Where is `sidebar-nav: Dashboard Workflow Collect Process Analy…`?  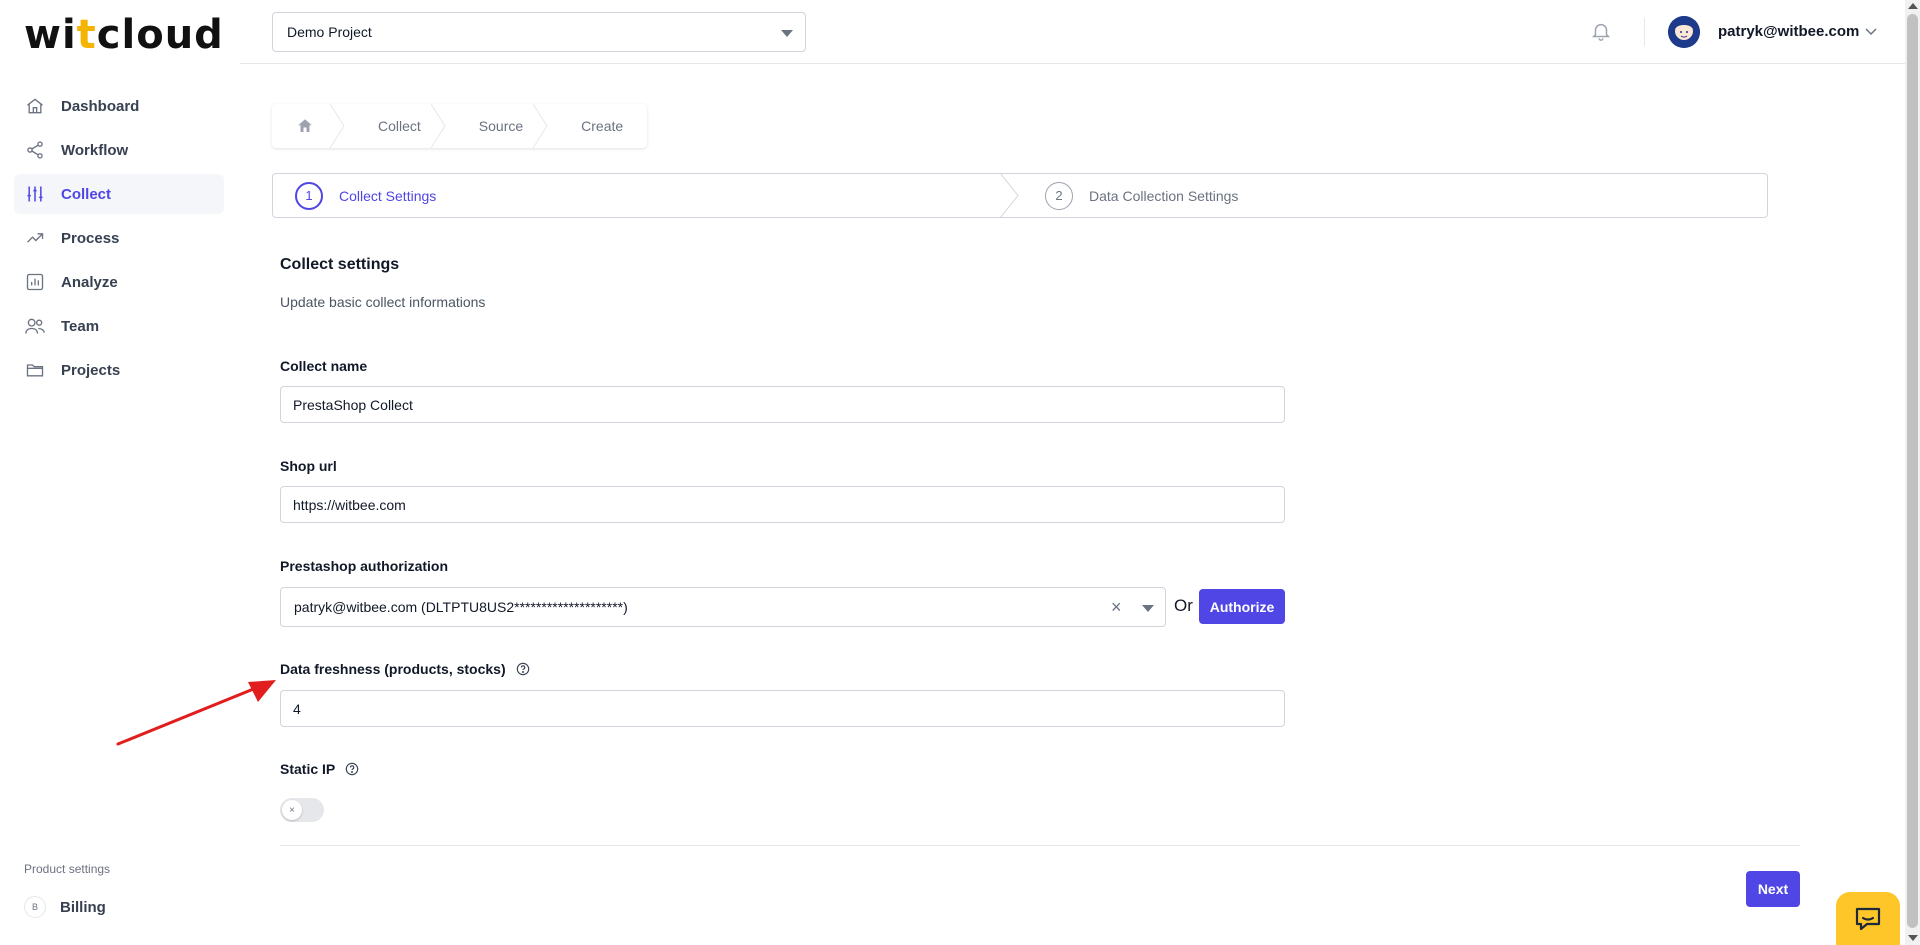
sidebar-nav: Dashboard Workflow Collect Process Analy… is located at coordinates (119, 240).